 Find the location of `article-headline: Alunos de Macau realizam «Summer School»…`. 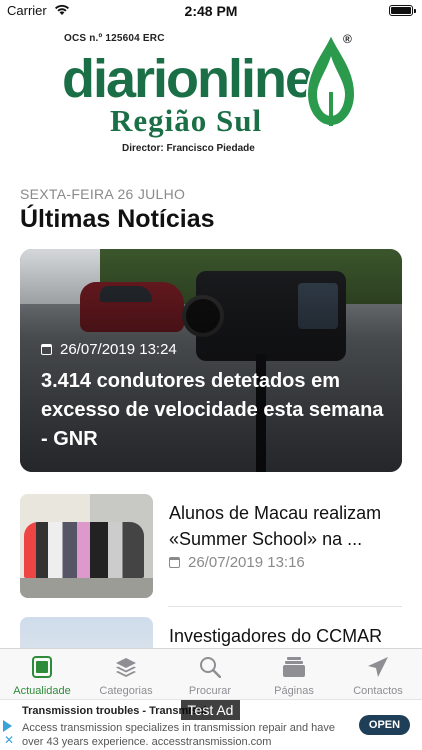

article-headline: Alunos de Macau realizam «Summer School»… is located at coordinates (275, 526).